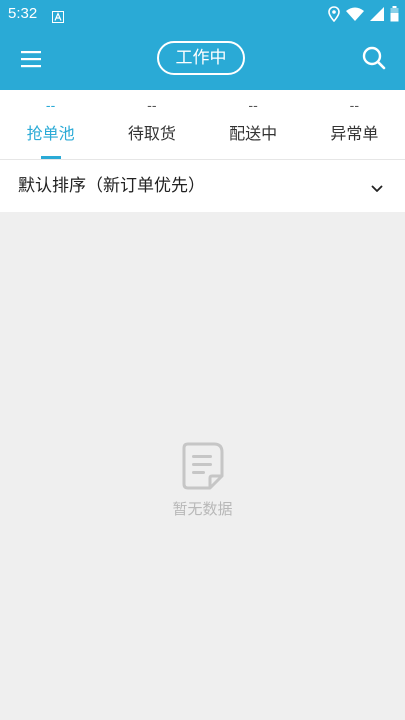  What do you see at coordinates (394, 14) in the screenshot?
I see `battery-icon` at bounding box center [394, 14].